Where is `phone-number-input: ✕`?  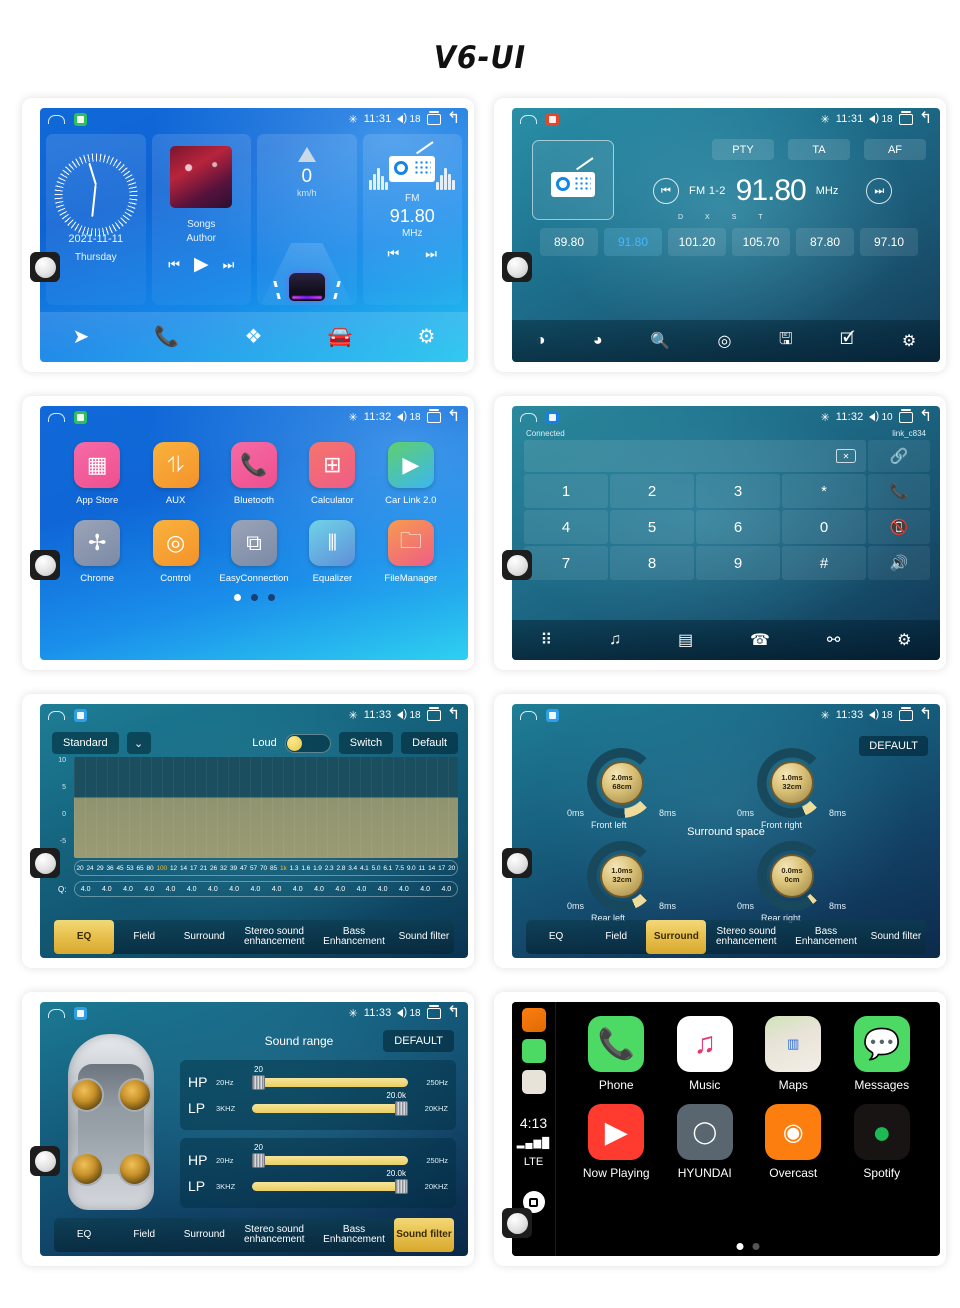 phone-number-input: ✕ is located at coordinates (695, 456).